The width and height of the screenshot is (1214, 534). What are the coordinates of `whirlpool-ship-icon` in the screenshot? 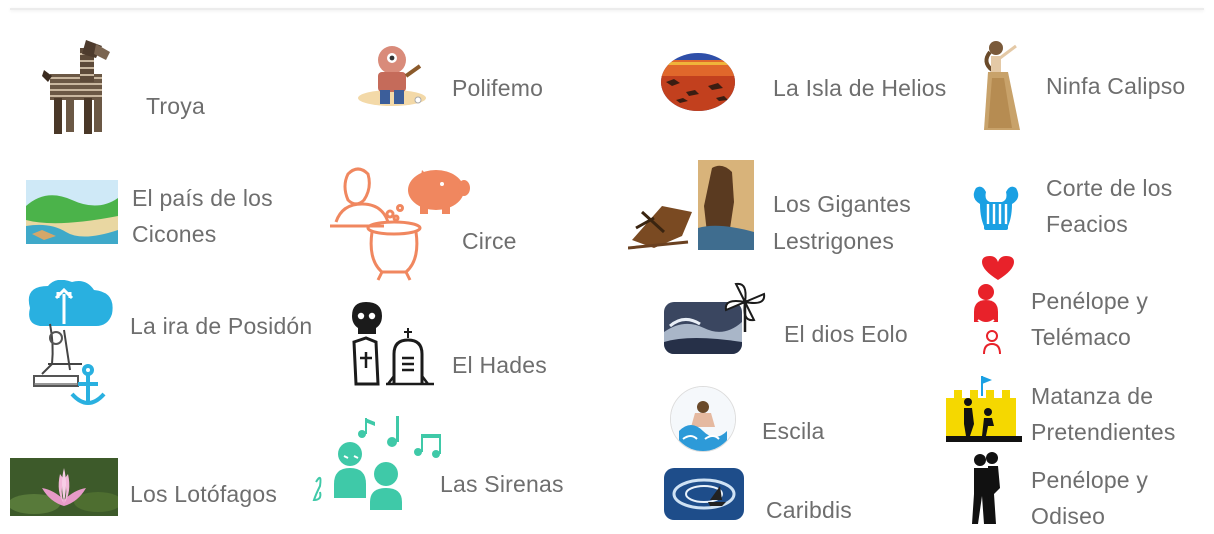 It's located at (704, 494).